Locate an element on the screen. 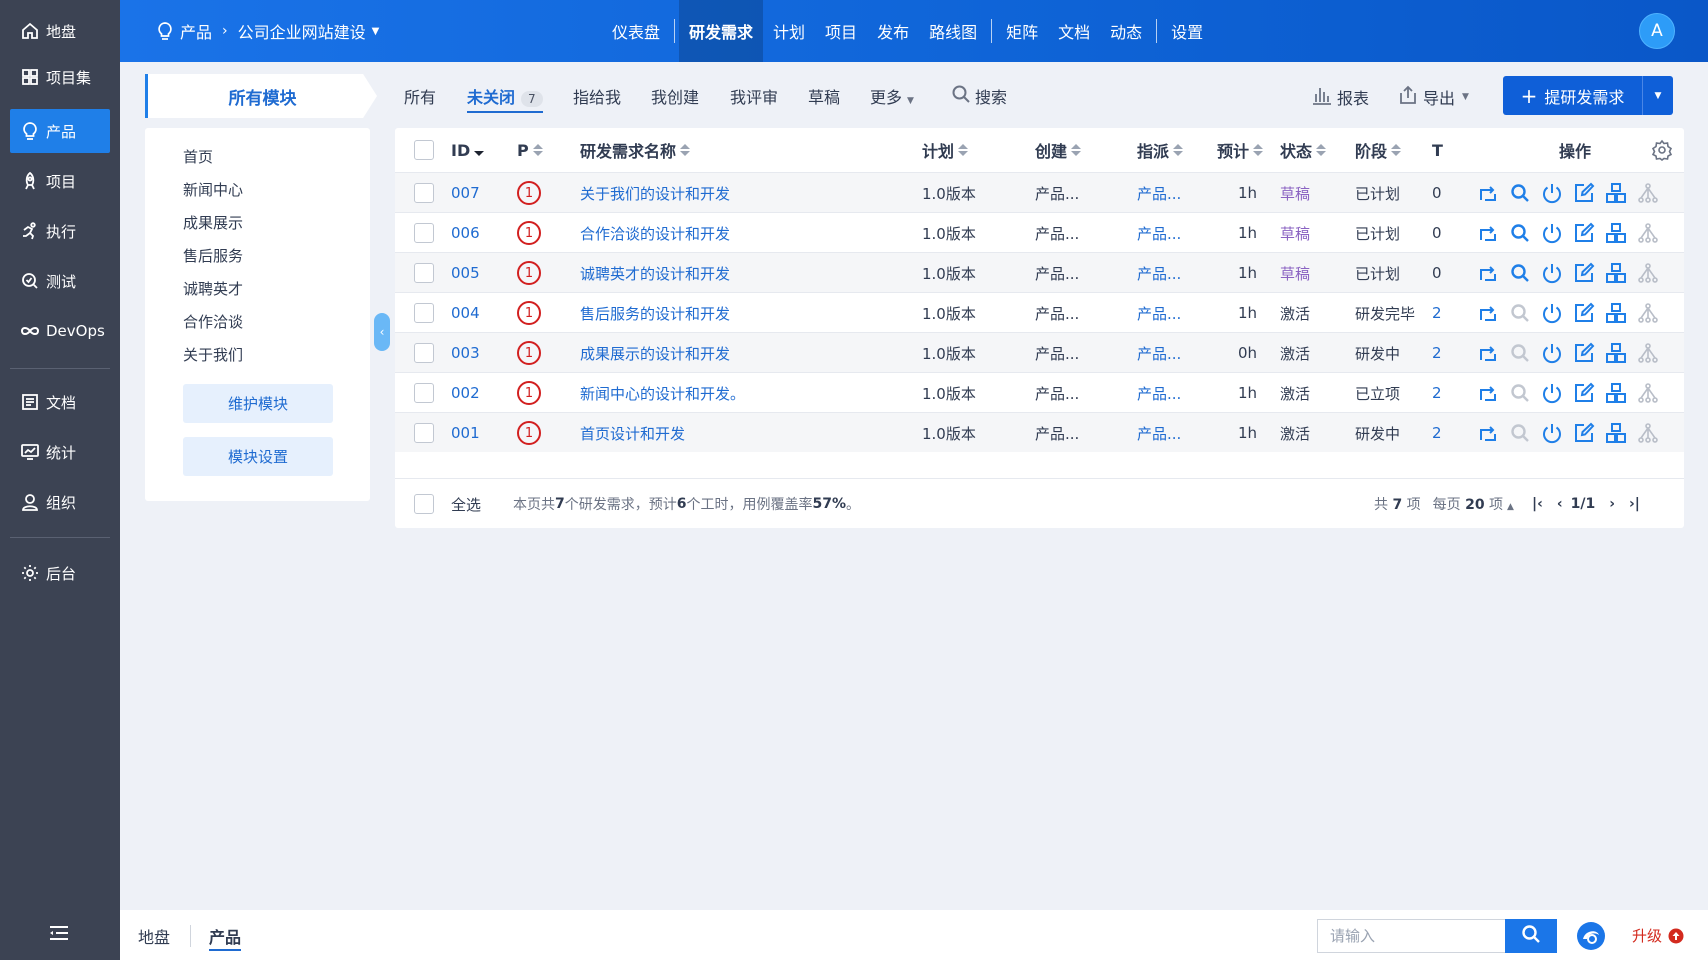 Image resolution: width=1708 pixels, height=960 pixels. sidebar-item-project: 项目 is located at coordinates (60, 181).